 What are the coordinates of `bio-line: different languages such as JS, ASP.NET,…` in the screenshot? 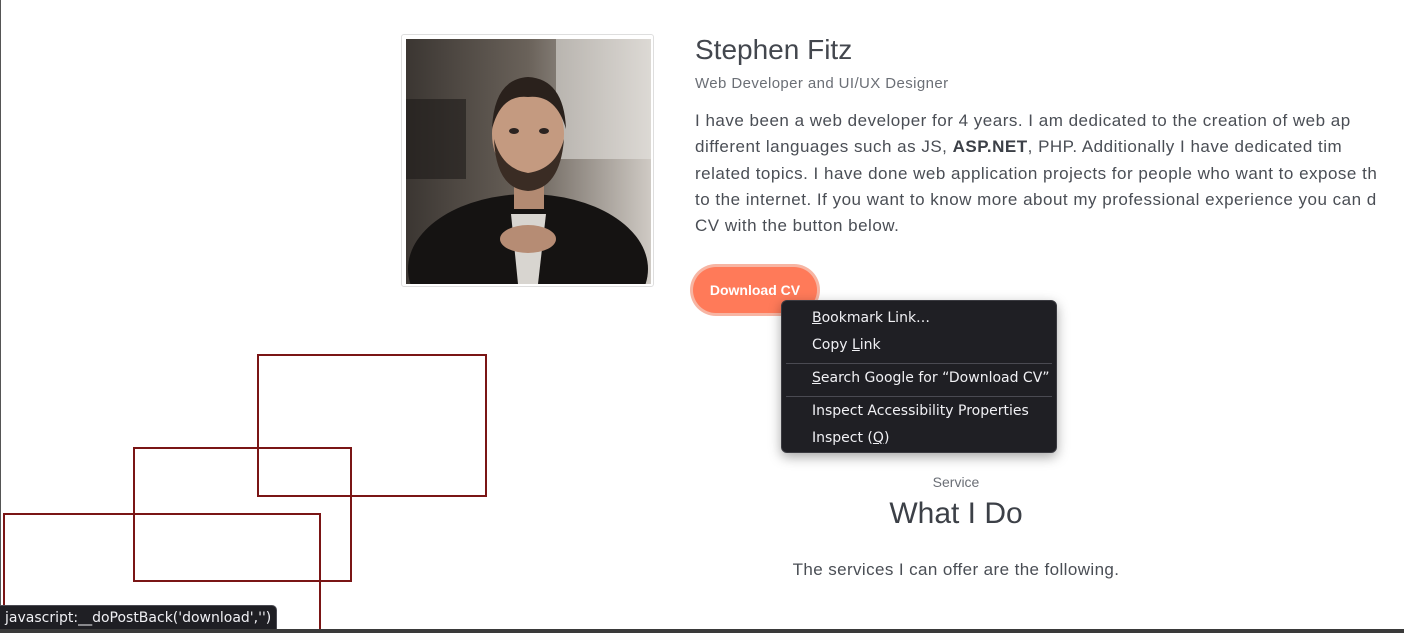 It's located at (1049, 147).